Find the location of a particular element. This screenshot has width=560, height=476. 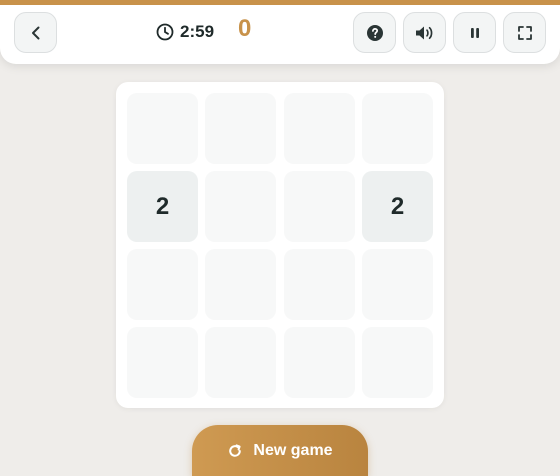

pause-button is located at coordinates (474, 32).